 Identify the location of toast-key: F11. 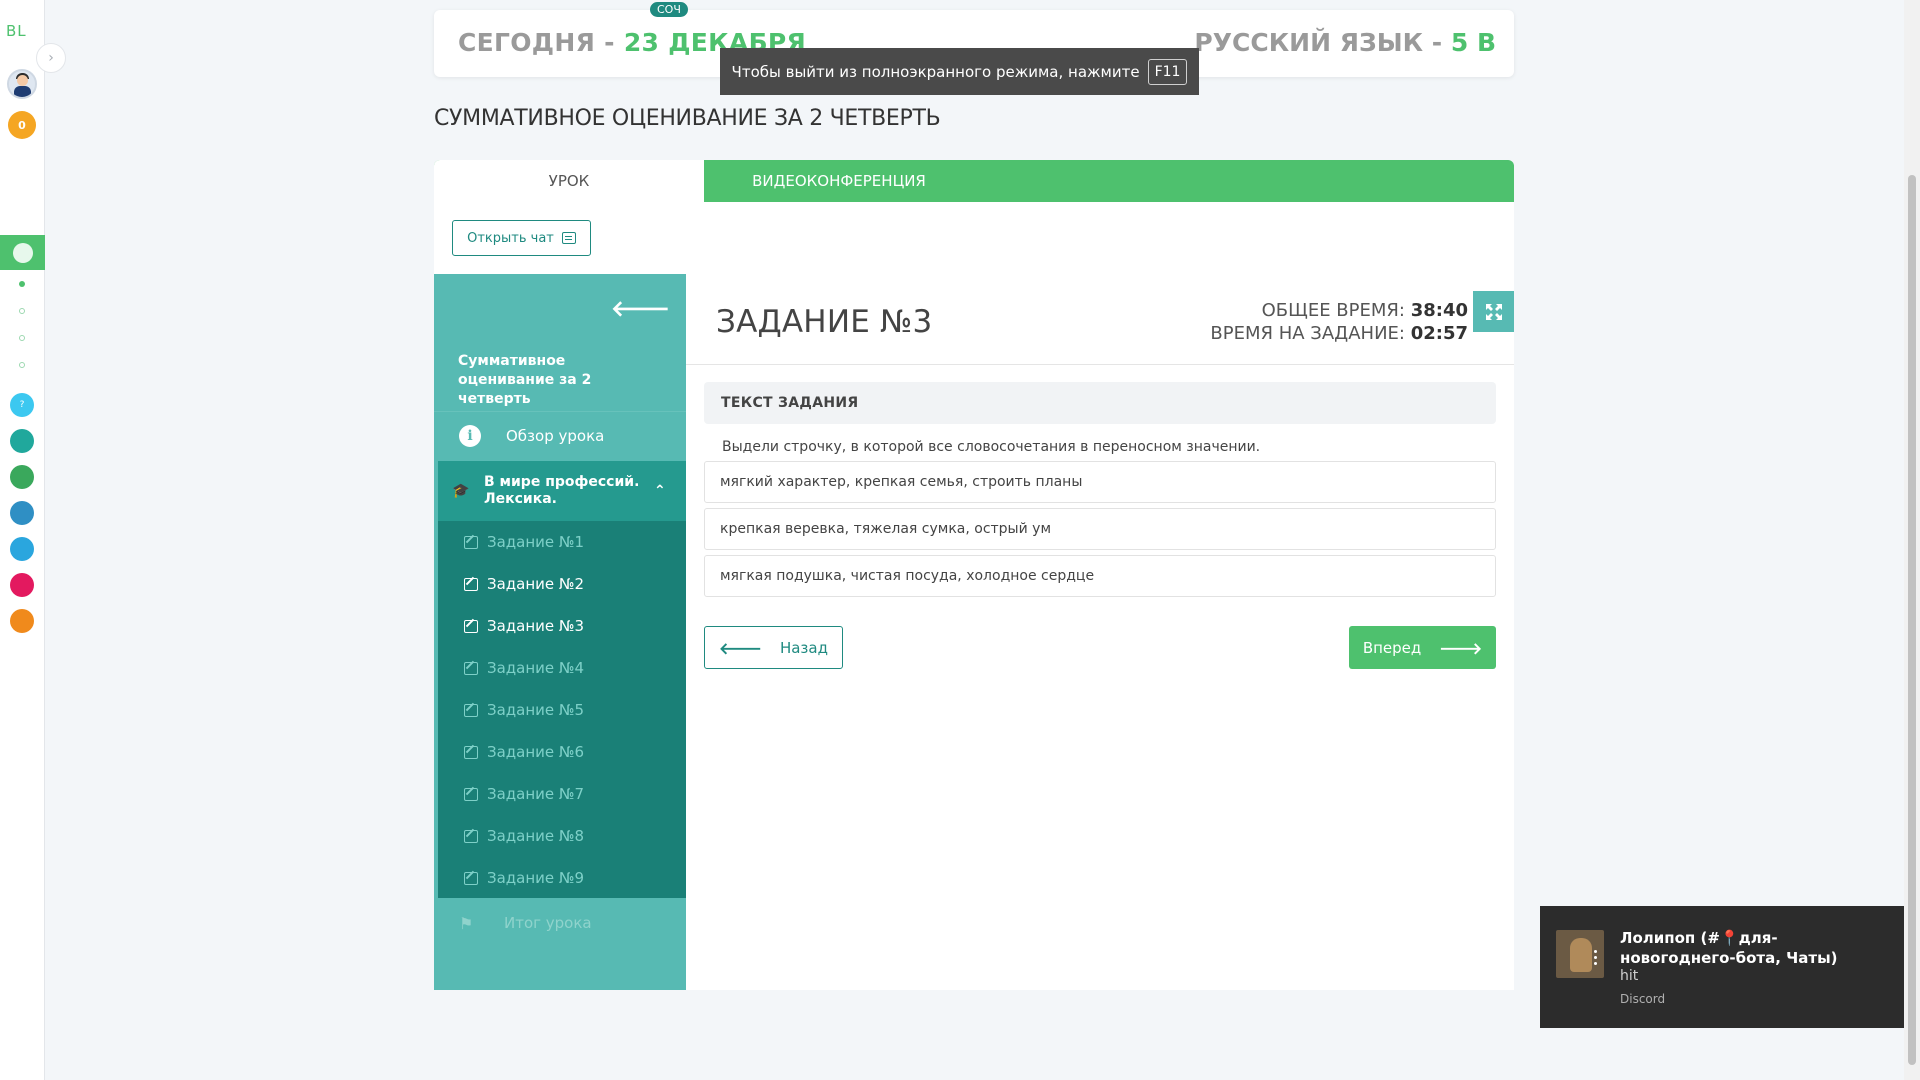
(1167, 71).